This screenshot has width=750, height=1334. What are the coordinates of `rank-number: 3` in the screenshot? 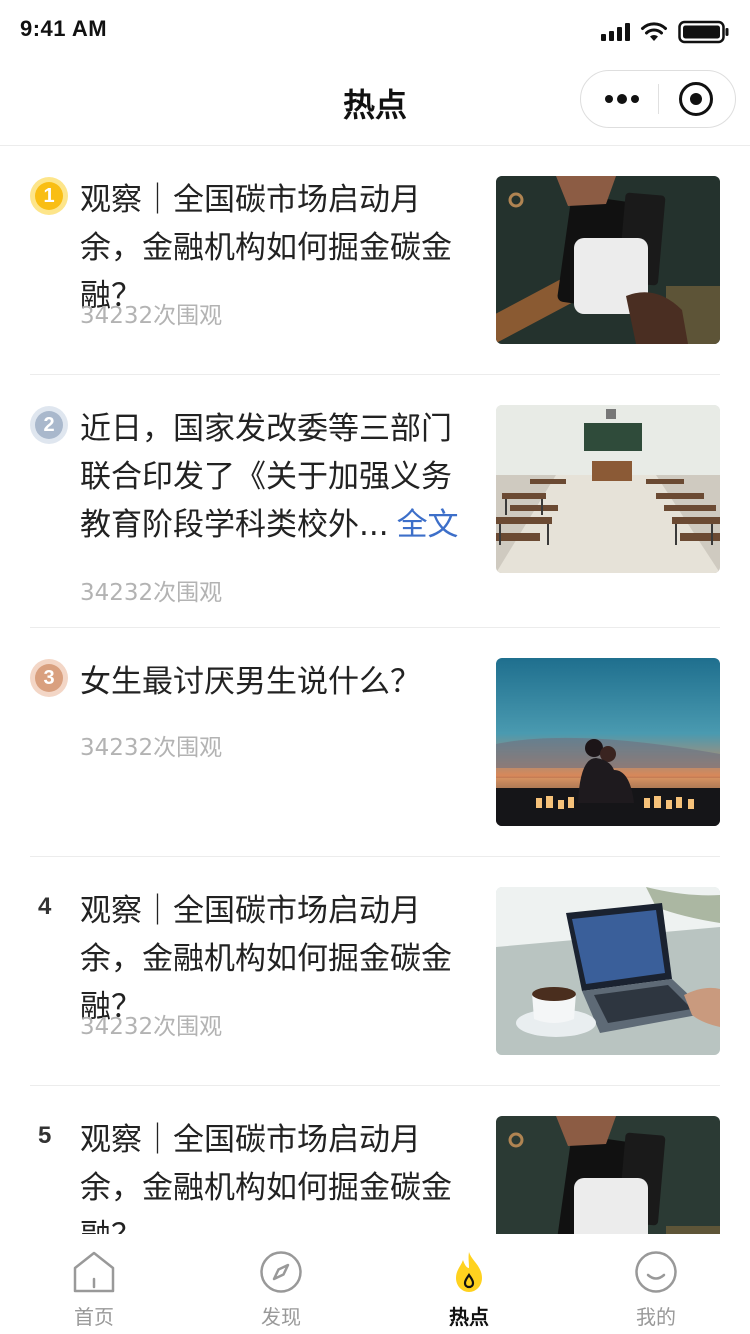 It's located at (49, 678).